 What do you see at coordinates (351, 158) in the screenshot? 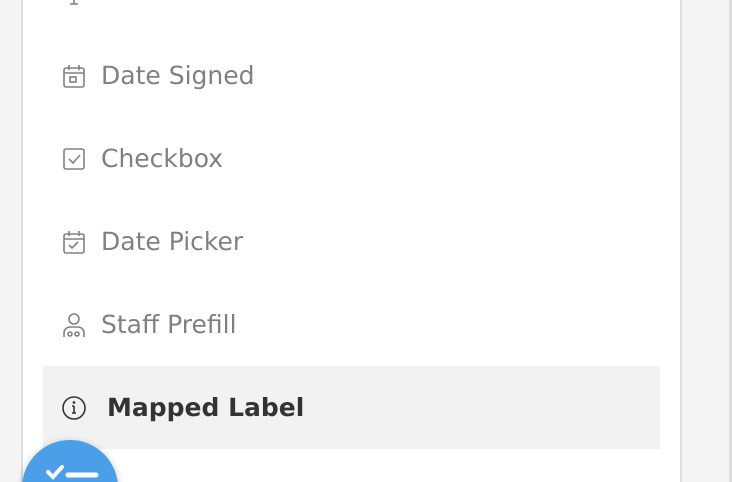
I see `field-type-item: Checkbox` at bounding box center [351, 158].